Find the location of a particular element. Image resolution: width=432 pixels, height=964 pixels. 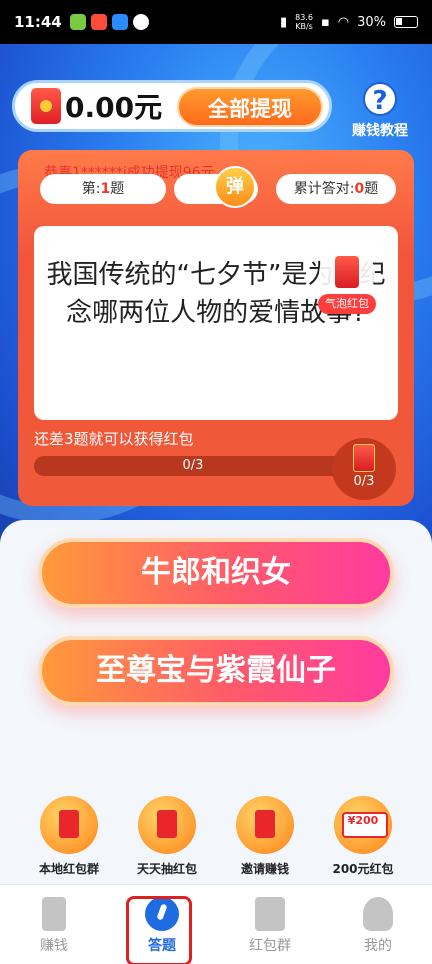

feature-label: 200元红包 is located at coordinates (363, 869).